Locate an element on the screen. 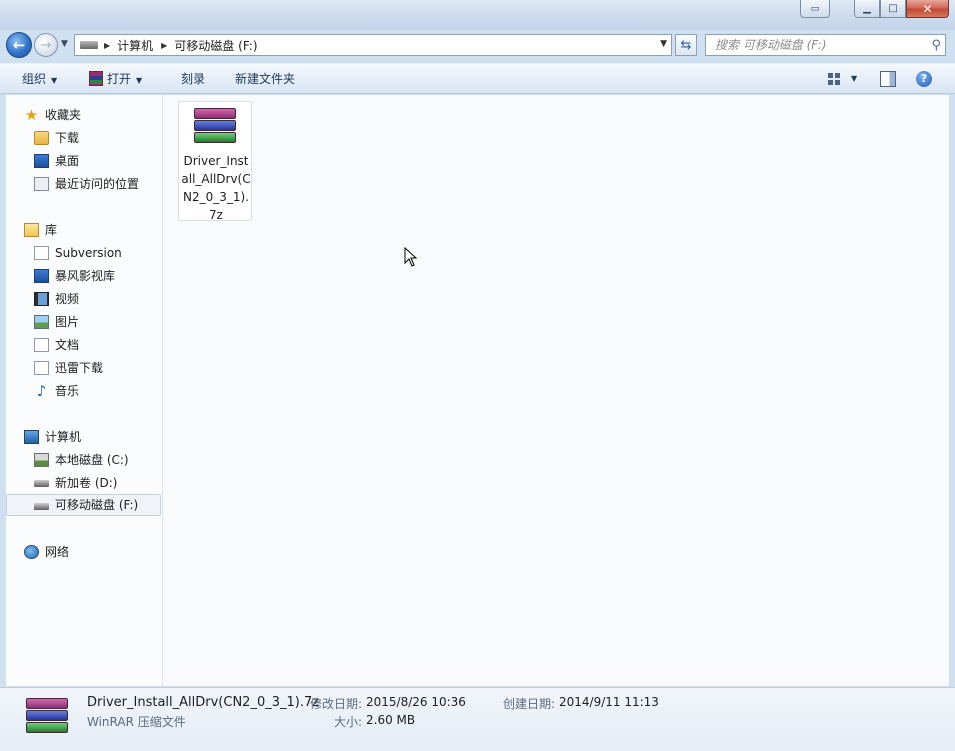 This screenshot has height=751, width=955. sidebar-item-baofeng: 暴风影视库 is located at coordinates (83, 276).